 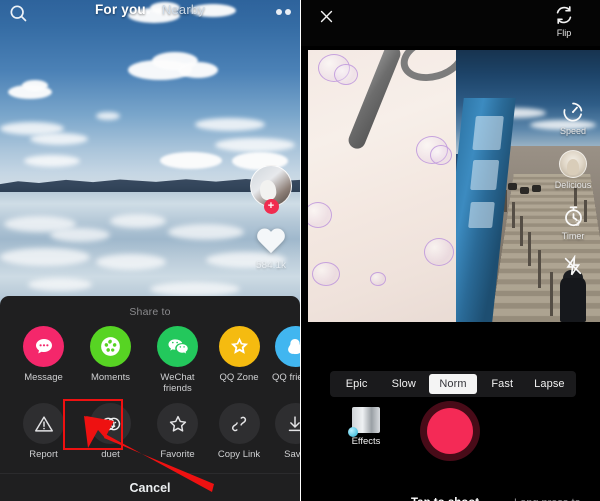 I want to click on share-action-duet: duet, so click(x=110, y=431).